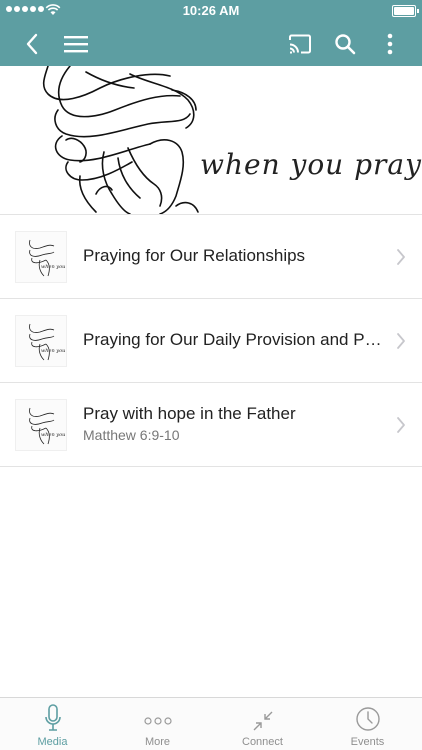 This screenshot has height=750, width=422. Describe the element at coordinates (131, 435) in the screenshot. I see `item-subtitle: Matthew 6:9-10` at that location.